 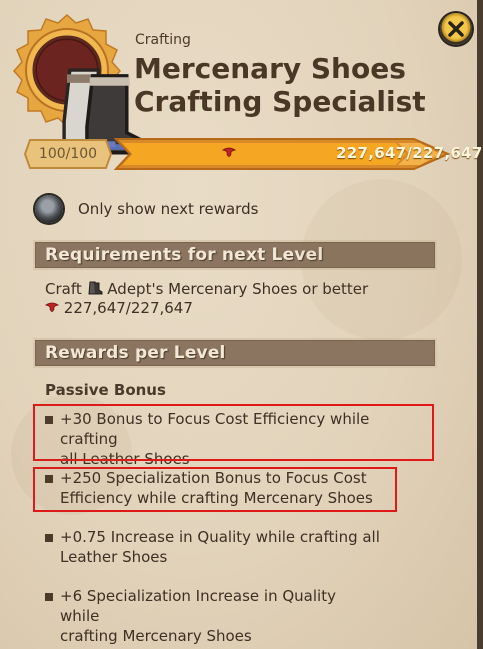 What do you see at coordinates (163, 40) in the screenshot?
I see `subtitle: Crafting` at bounding box center [163, 40].